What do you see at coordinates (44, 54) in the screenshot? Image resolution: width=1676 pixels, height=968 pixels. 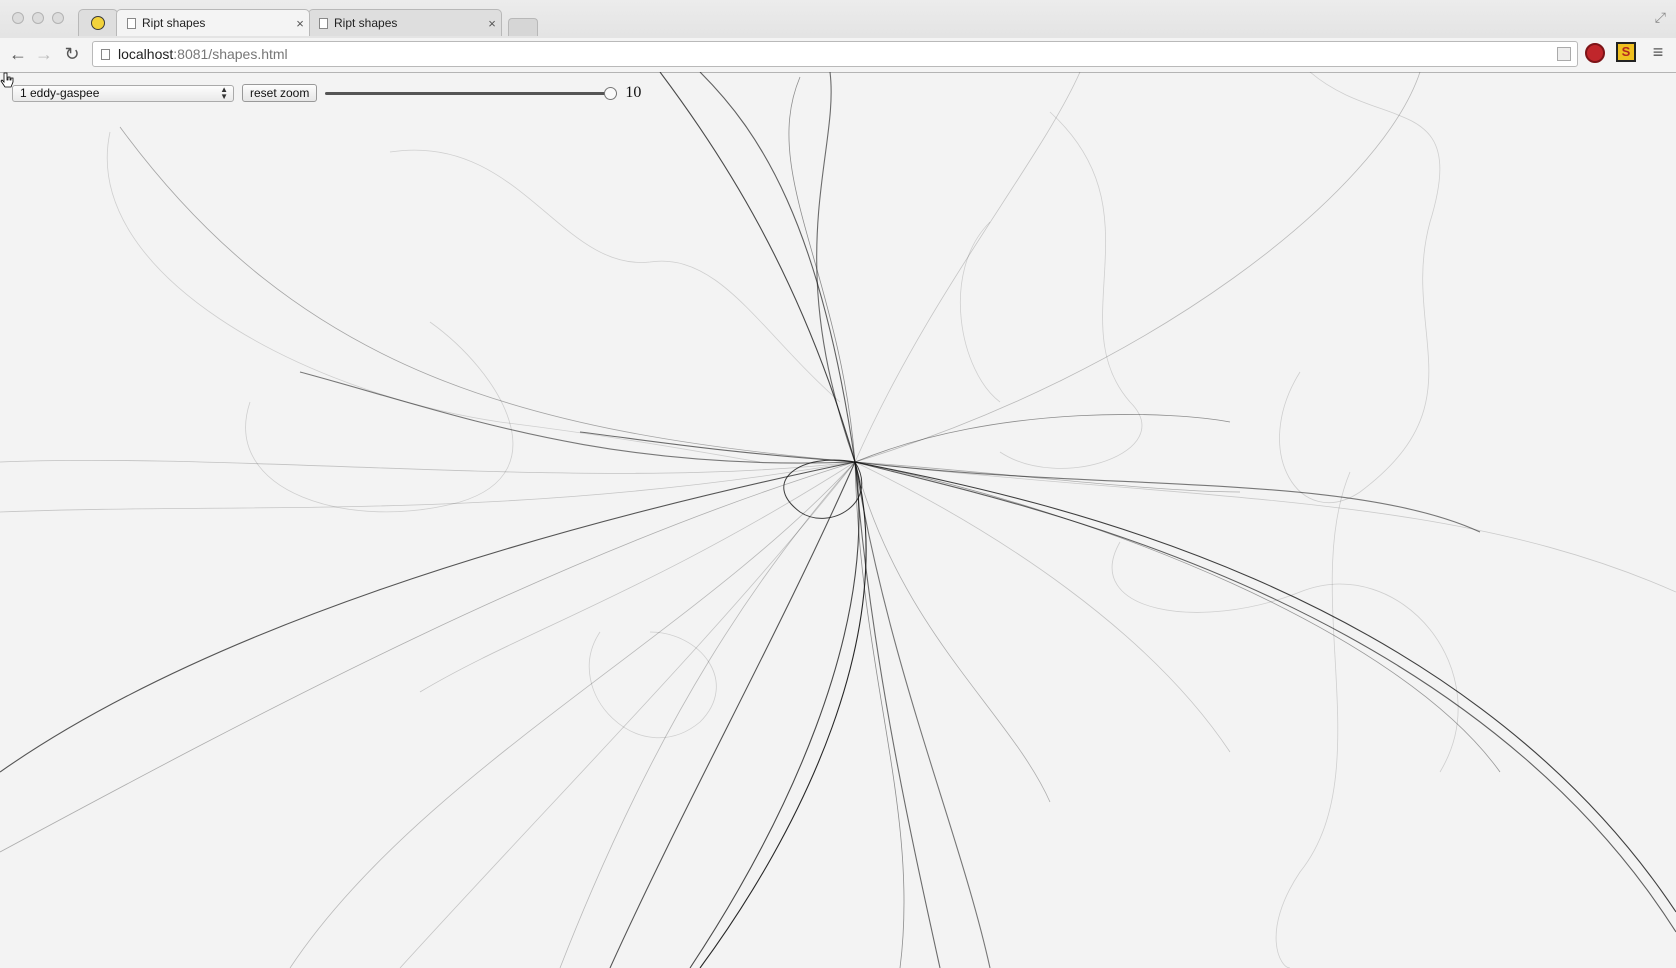 I see `forward-button: →` at bounding box center [44, 54].